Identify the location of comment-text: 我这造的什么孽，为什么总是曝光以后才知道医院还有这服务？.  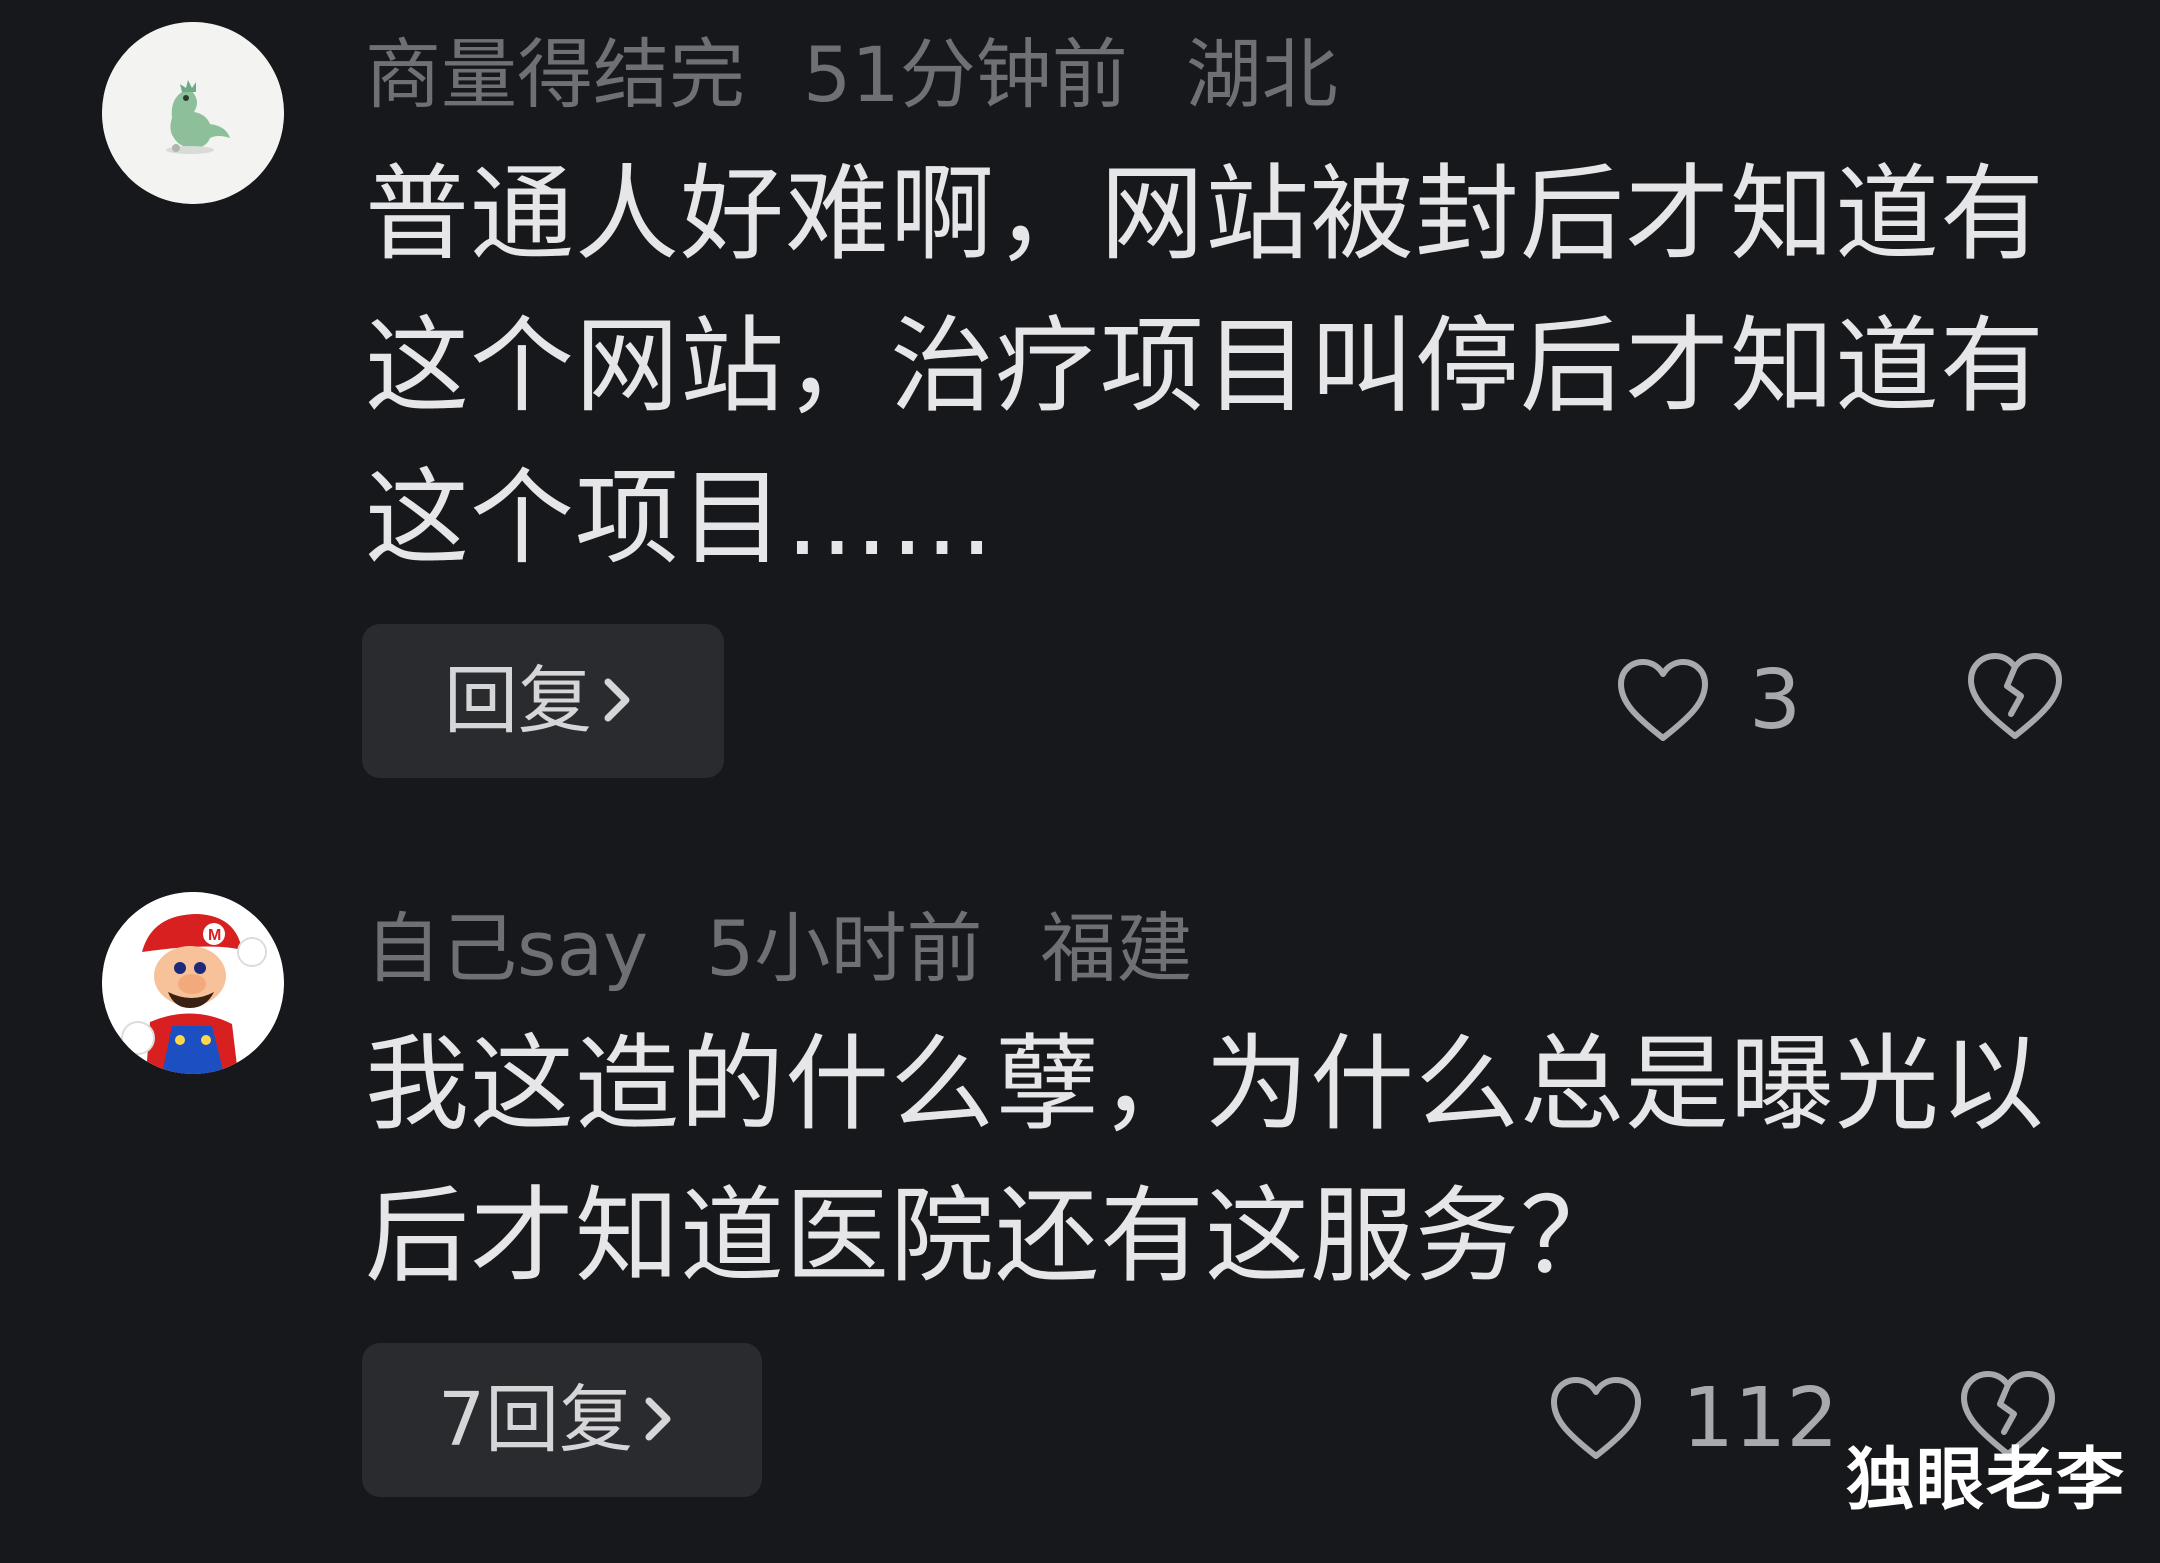
(1205, 1160).